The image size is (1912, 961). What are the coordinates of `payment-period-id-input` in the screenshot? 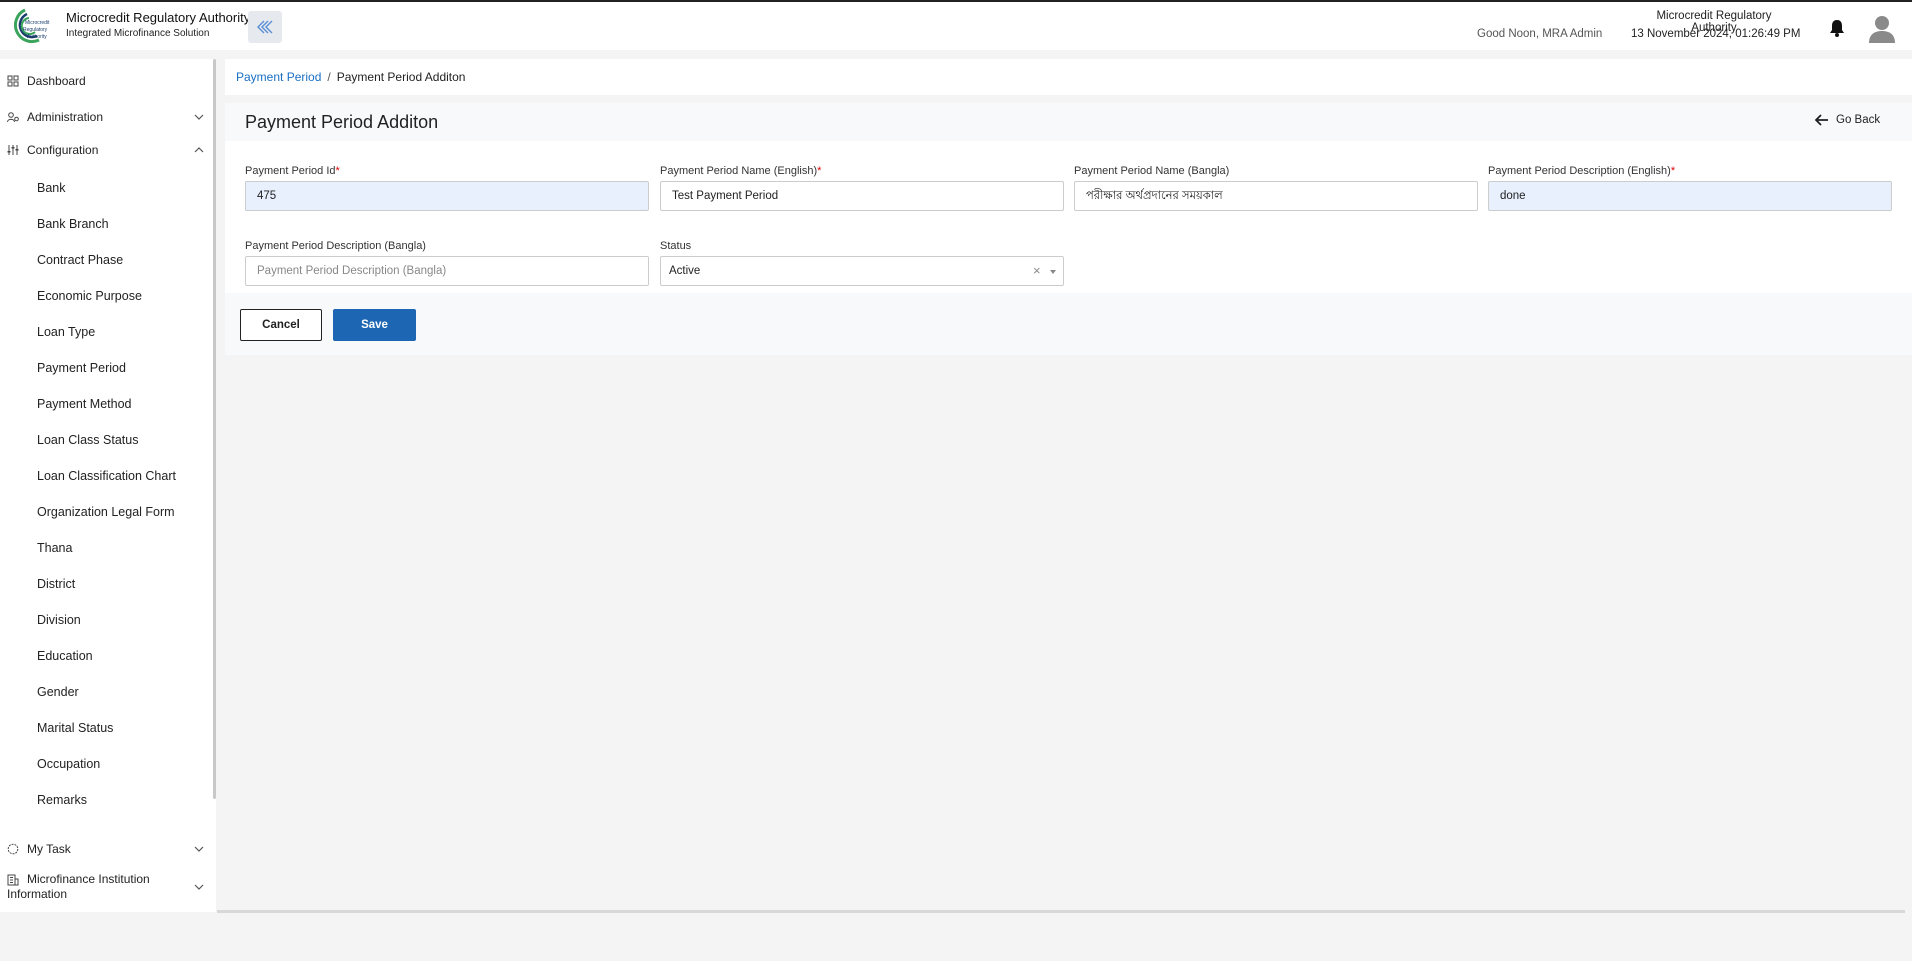 It's located at (447, 196).